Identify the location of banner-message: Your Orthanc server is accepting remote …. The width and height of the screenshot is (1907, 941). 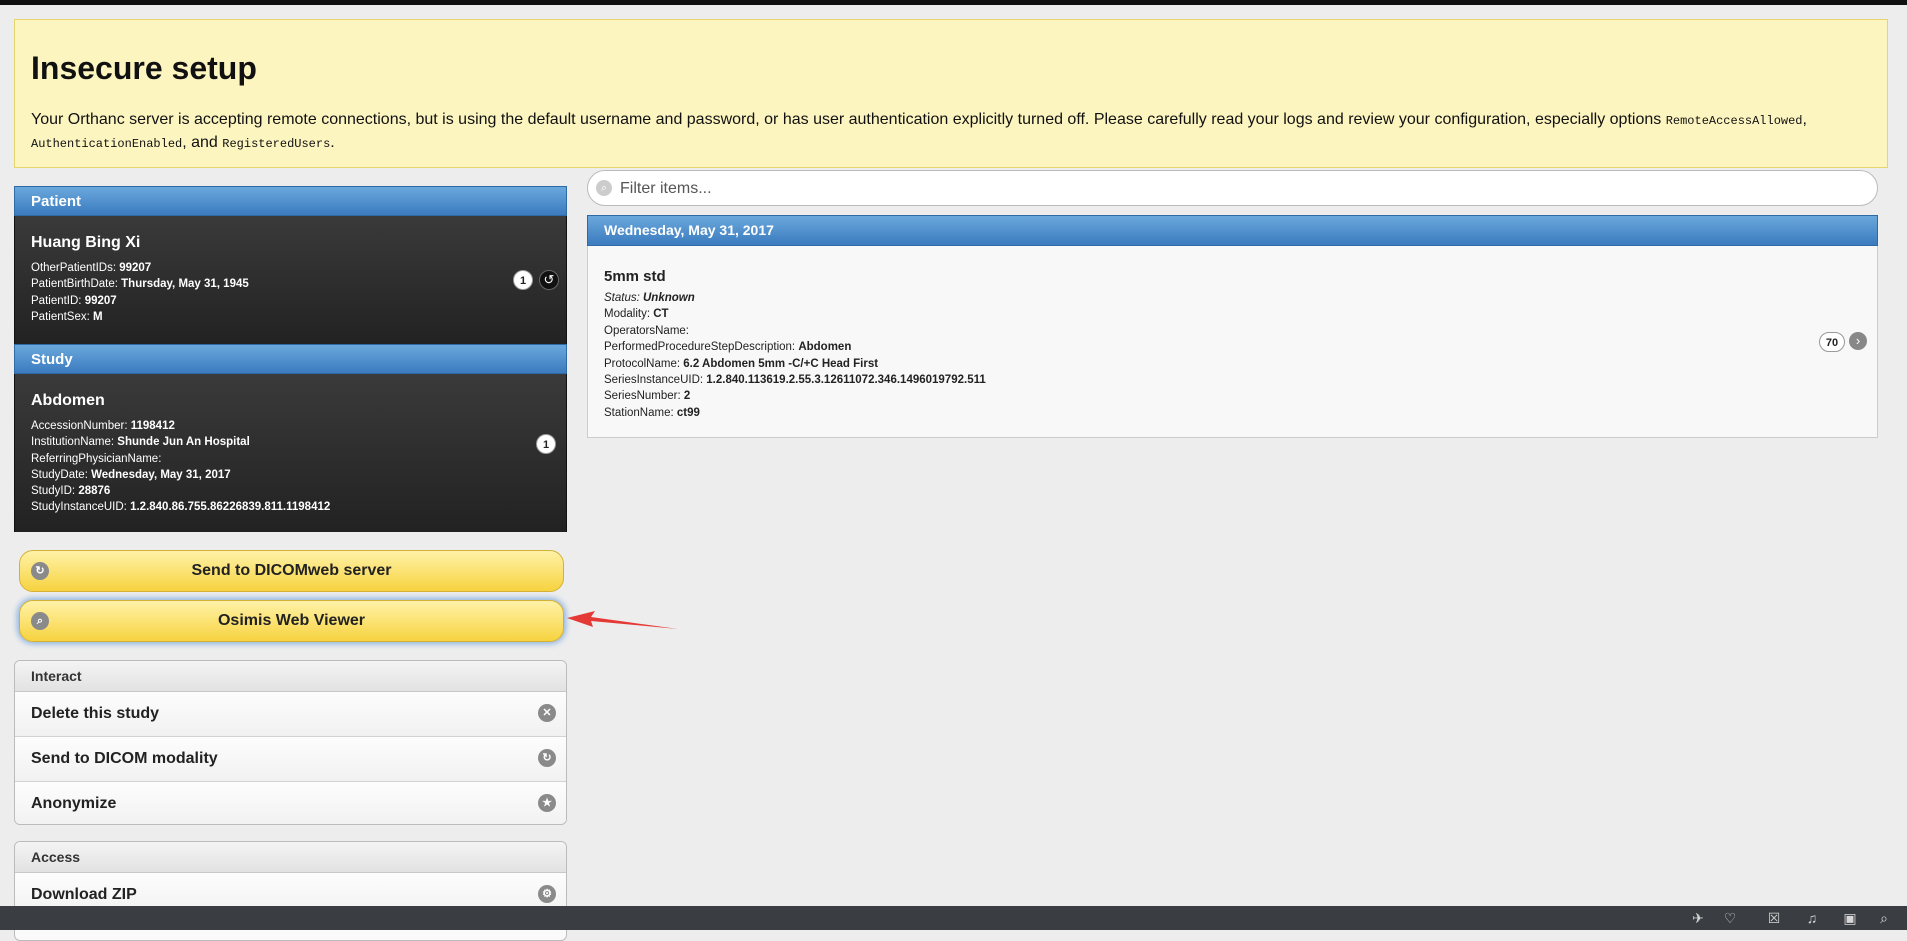
(953, 132).